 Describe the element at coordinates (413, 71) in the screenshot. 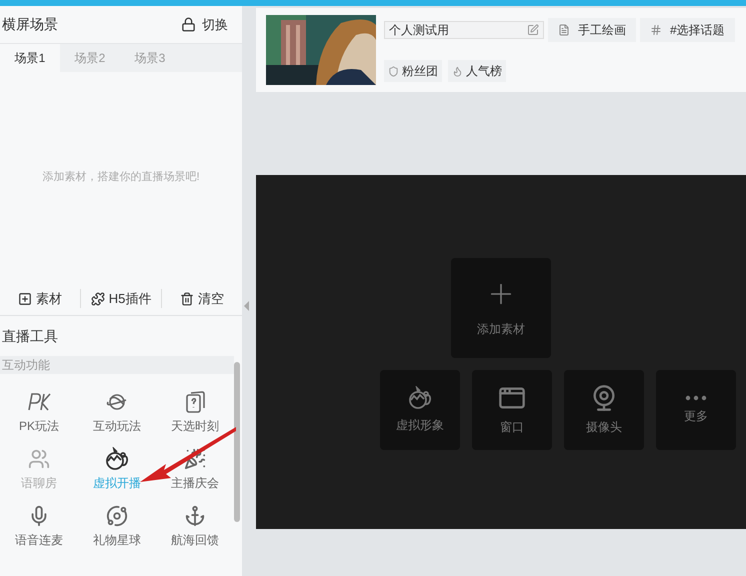

I see `badge-button: 粉丝团` at that location.